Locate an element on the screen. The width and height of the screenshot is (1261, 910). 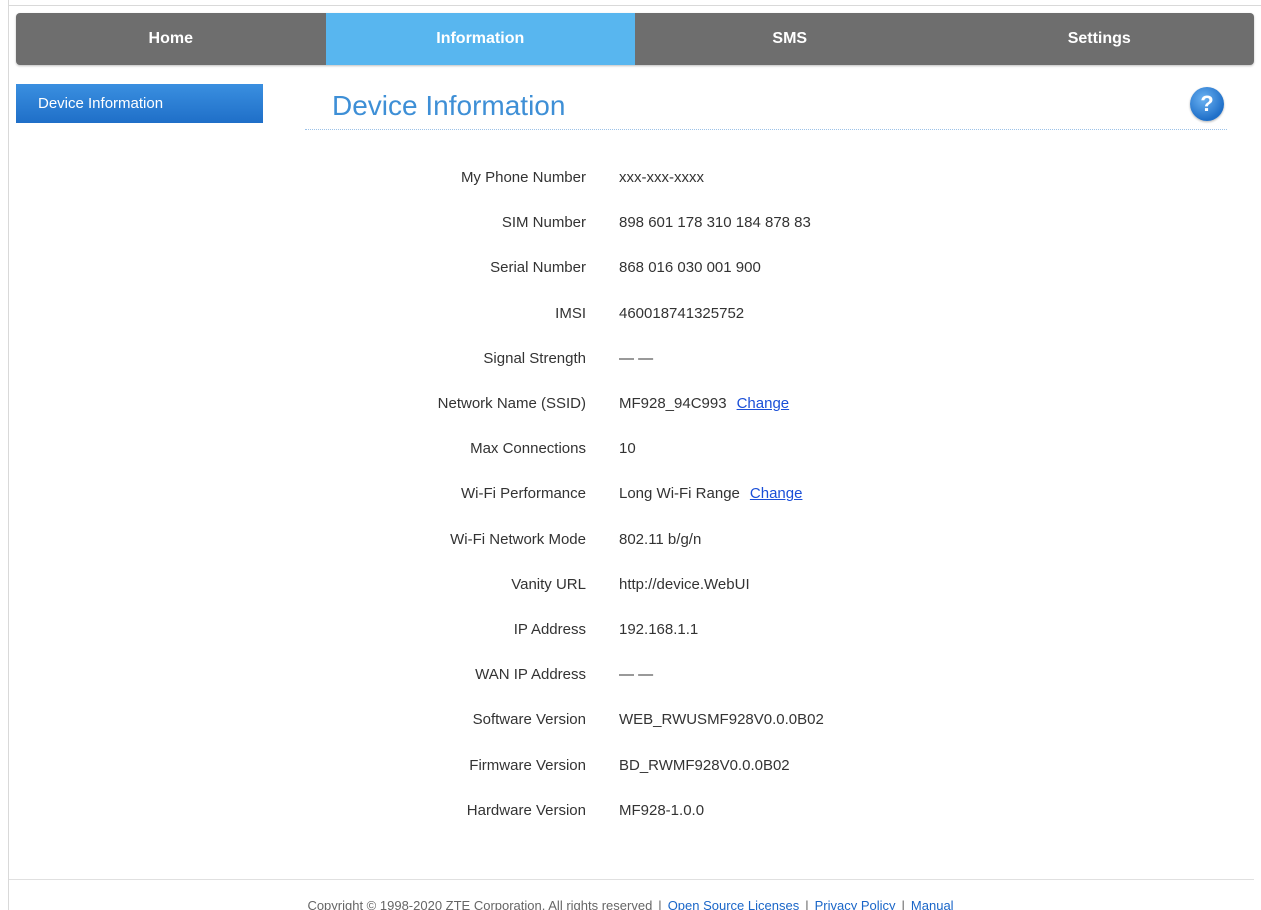
info-row-firmware-version: Firmware Version BD_RWMF928V0.0.0B02 is located at coordinates (650, 764).